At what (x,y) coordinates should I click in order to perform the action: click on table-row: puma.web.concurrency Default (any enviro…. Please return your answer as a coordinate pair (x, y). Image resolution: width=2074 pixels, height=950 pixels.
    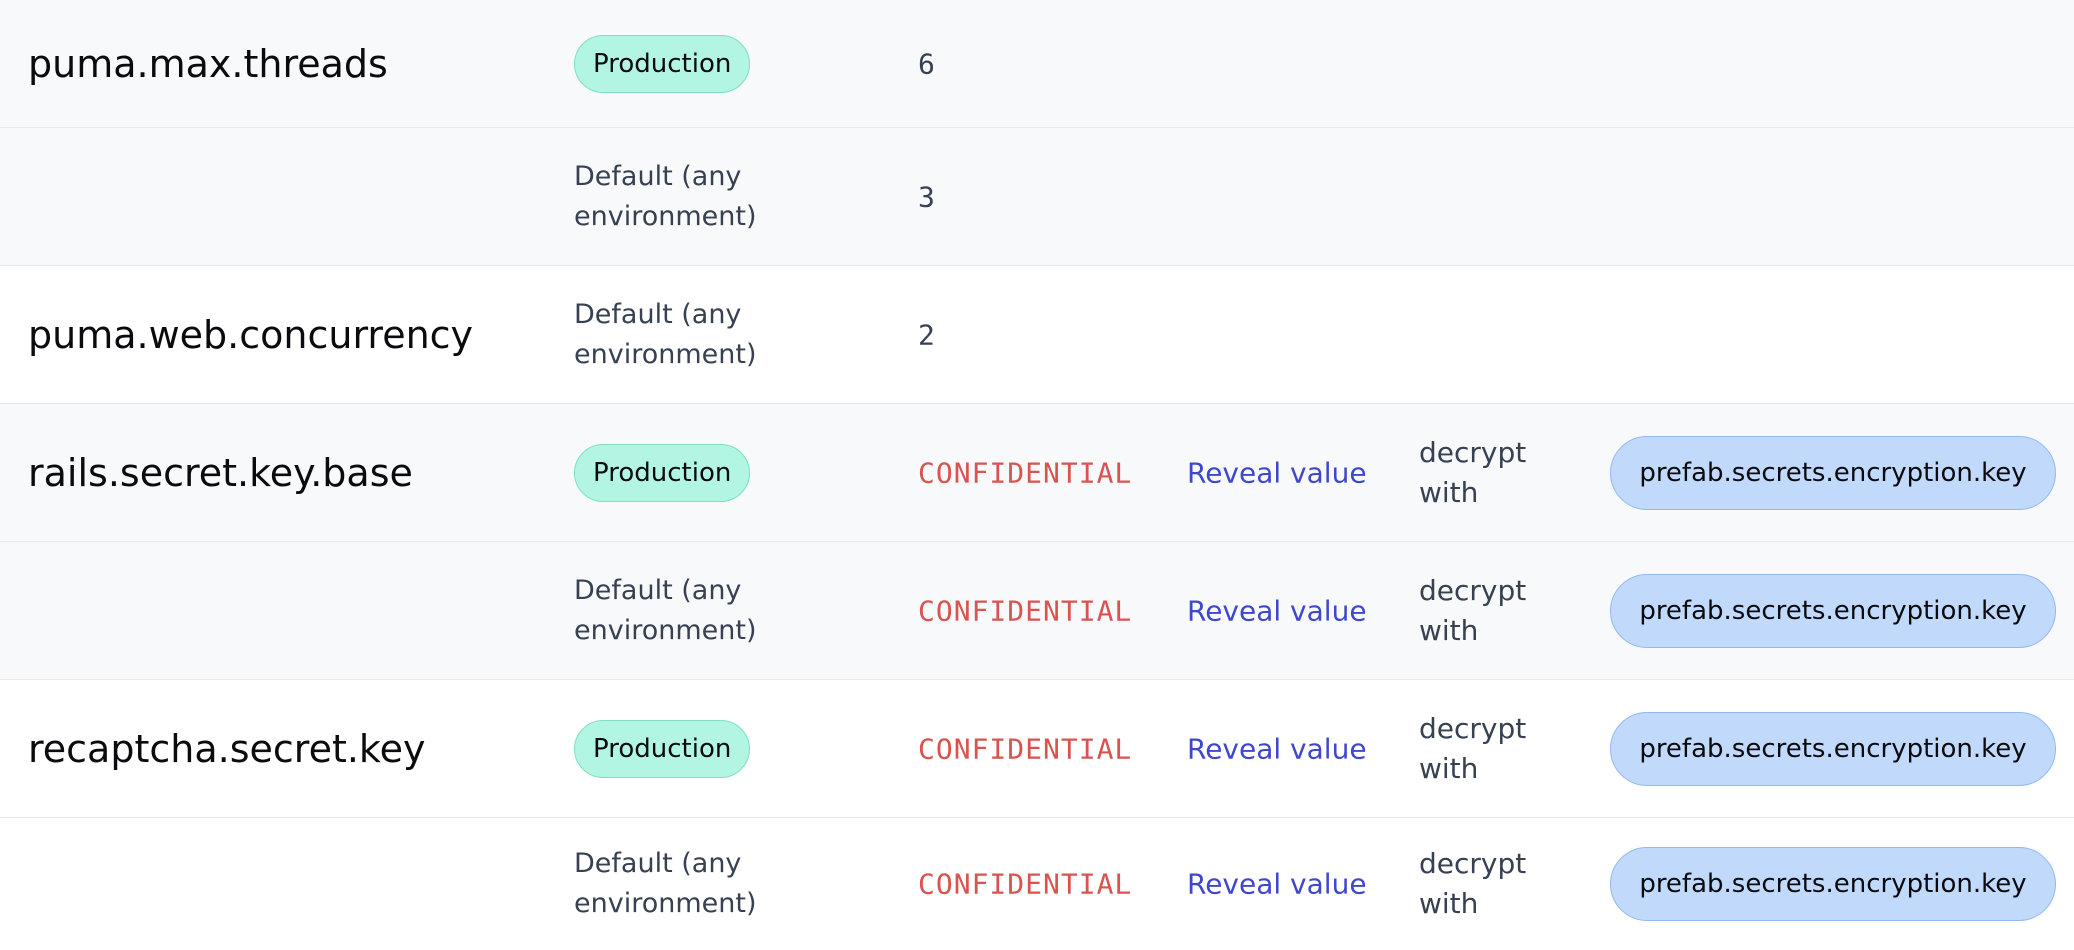
    Looking at the image, I should click on (1037, 335).